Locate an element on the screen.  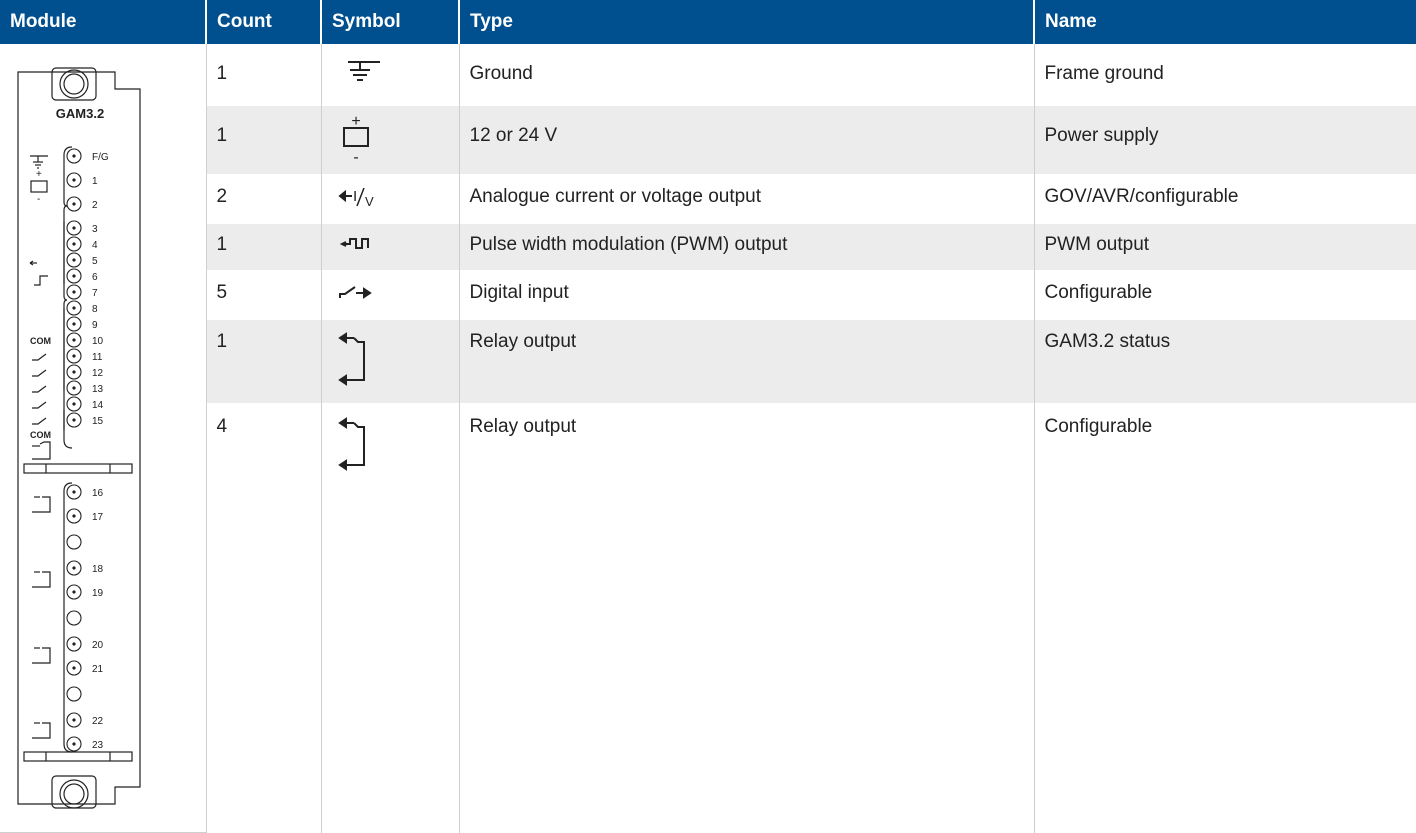
table-row: 1 + - 12 or 24 V Power supply is located at coordinates (708, 140).